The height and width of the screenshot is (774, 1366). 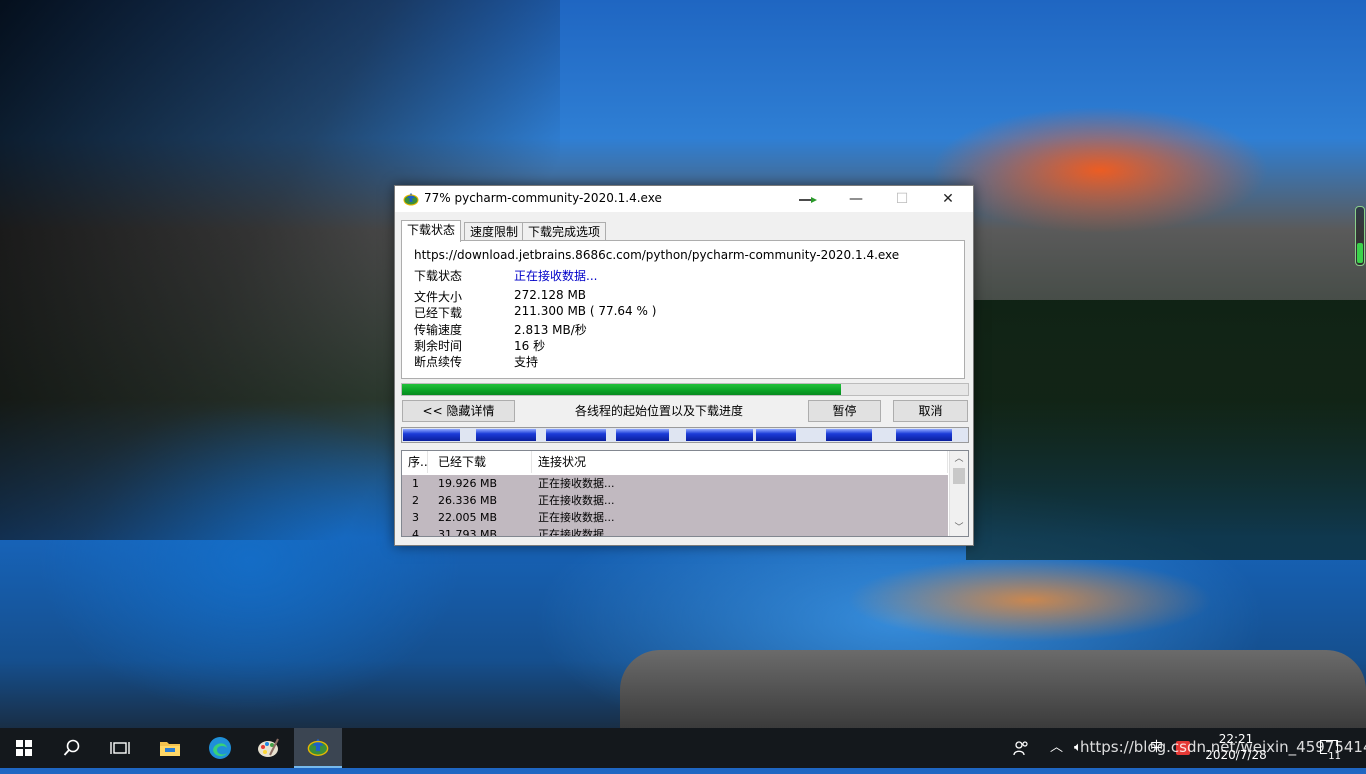 What do you see at coordinates (959, 459) in the screenshot?
I see `scroll-up-icon: ︿` at bounding box center [959, 459].